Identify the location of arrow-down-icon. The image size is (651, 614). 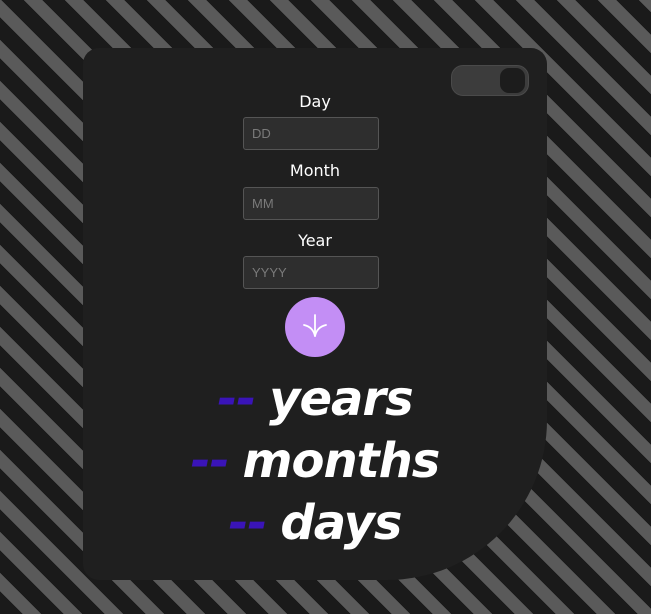
(315, 325).